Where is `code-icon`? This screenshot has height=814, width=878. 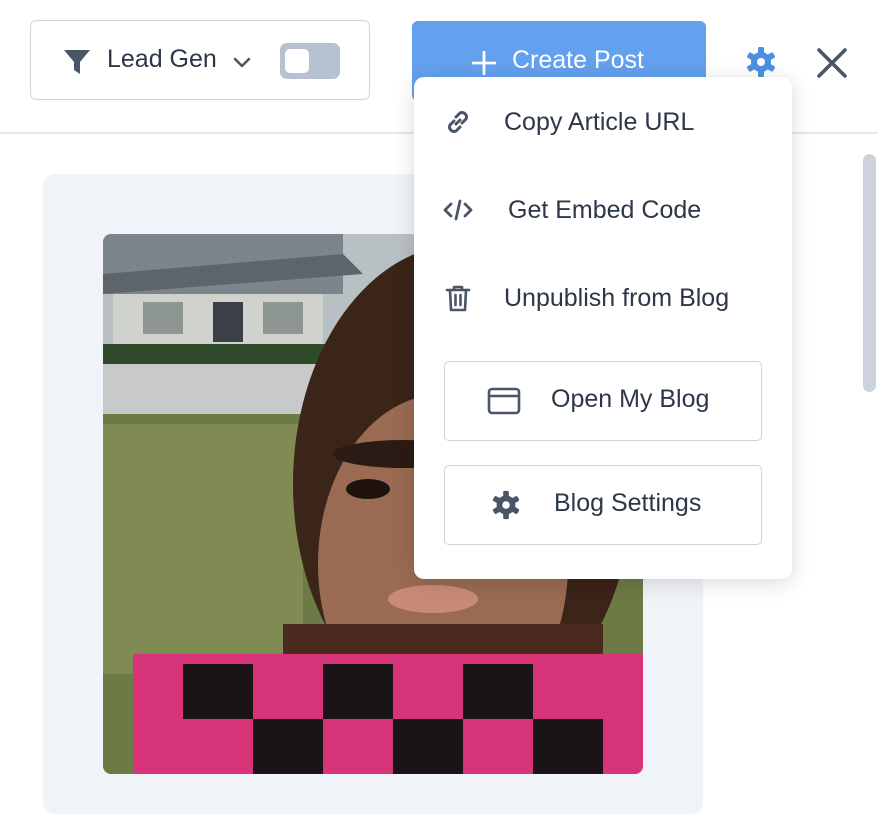
code-icon is located at coordinates (458, 210).